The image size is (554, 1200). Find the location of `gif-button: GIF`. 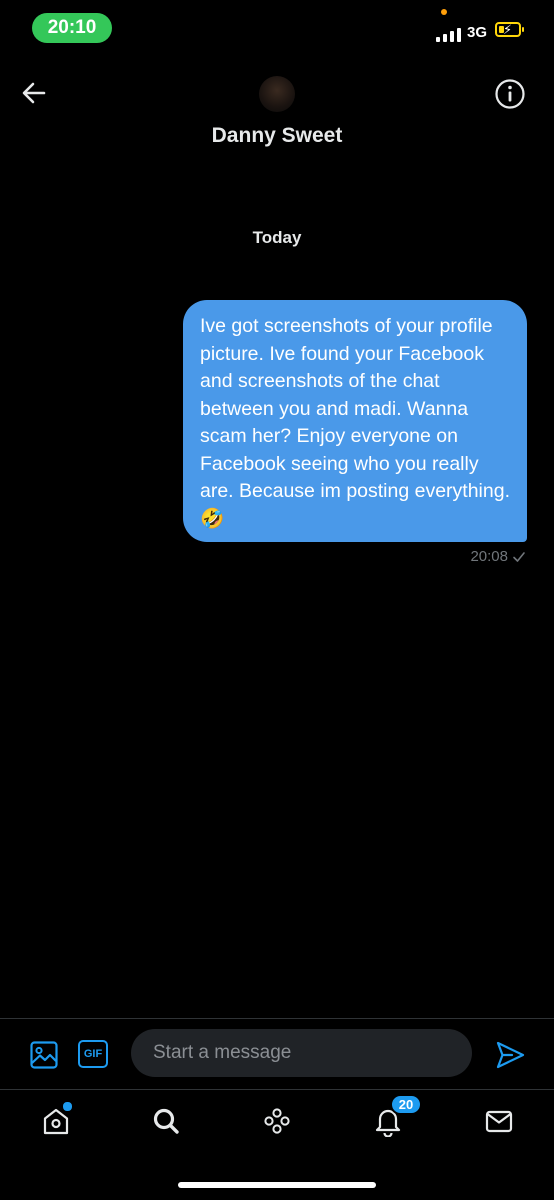

gif-button: GIF is located at coordinates (93, 1054).